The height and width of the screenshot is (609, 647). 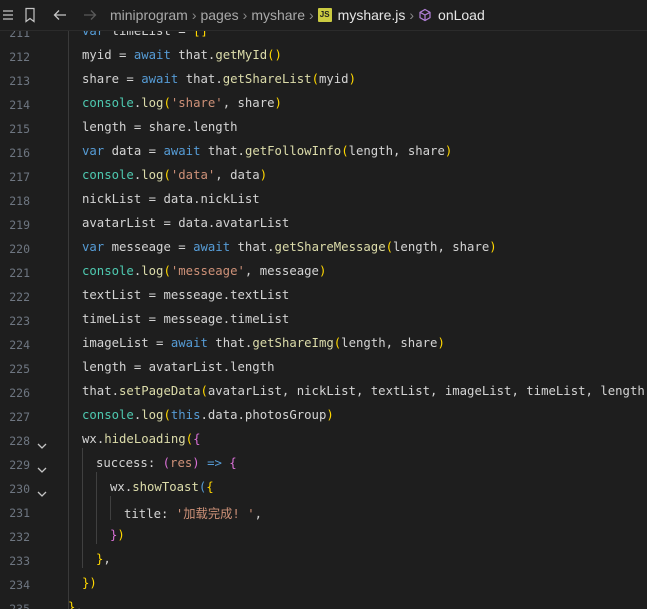 What do you see at coordinates (208, 415) in the screenshot?
I see `code-line: console.log(this.data.photosGroup)` at bounding box center [208, 415].